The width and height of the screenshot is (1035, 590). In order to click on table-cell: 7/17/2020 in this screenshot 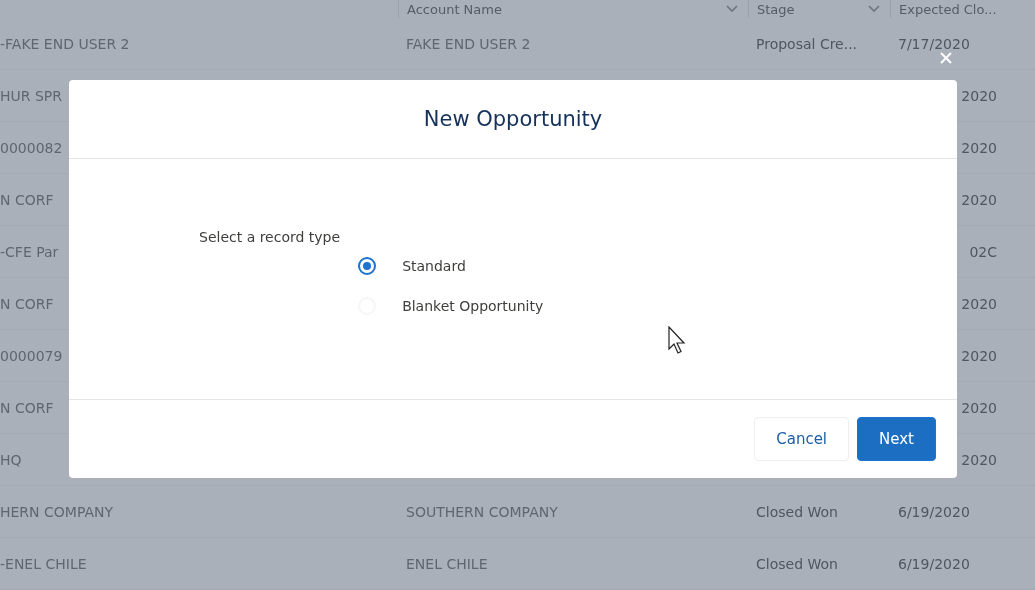, I will do `click(934, 43)`.